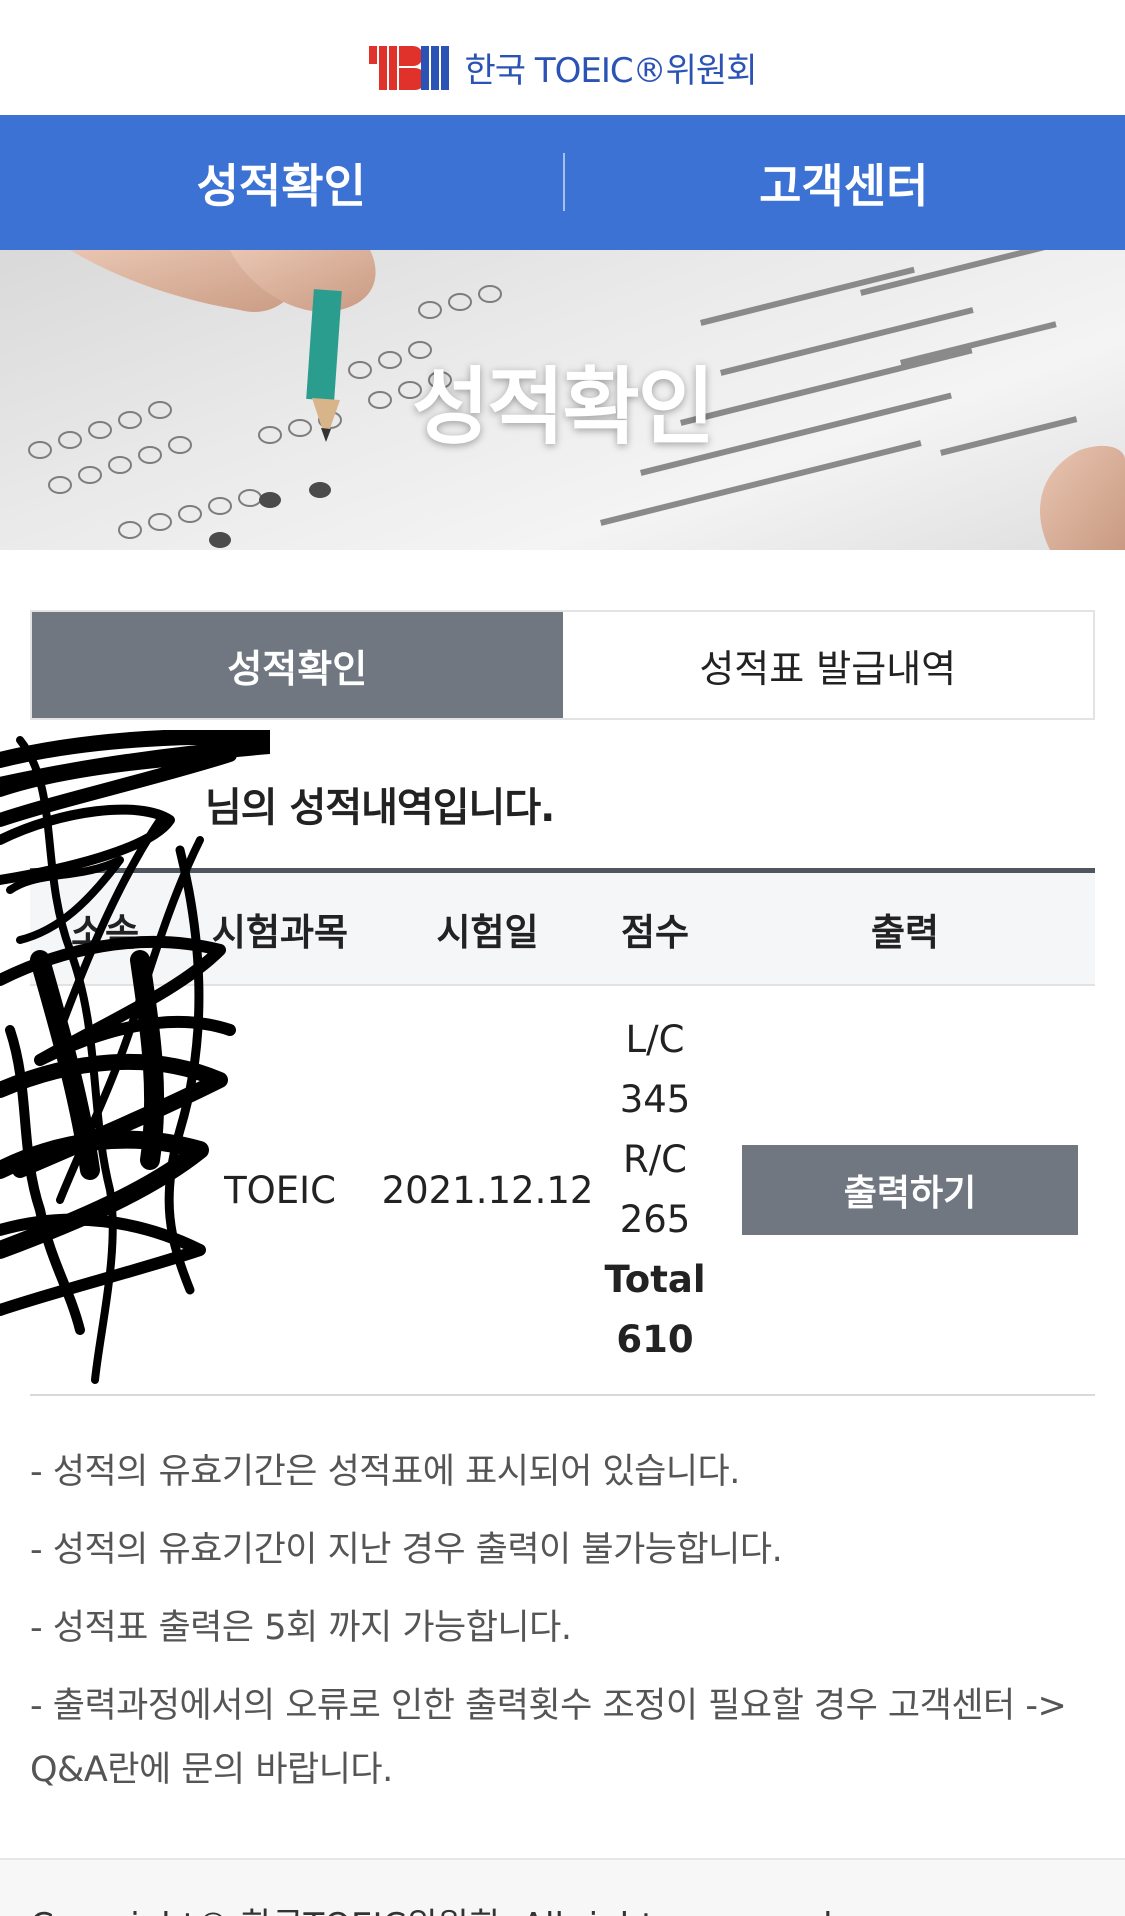 This screenshot has height=1916, width=1125. I want to click on result-heading-text: 님의 성적내역입니다., so click(380, 808).